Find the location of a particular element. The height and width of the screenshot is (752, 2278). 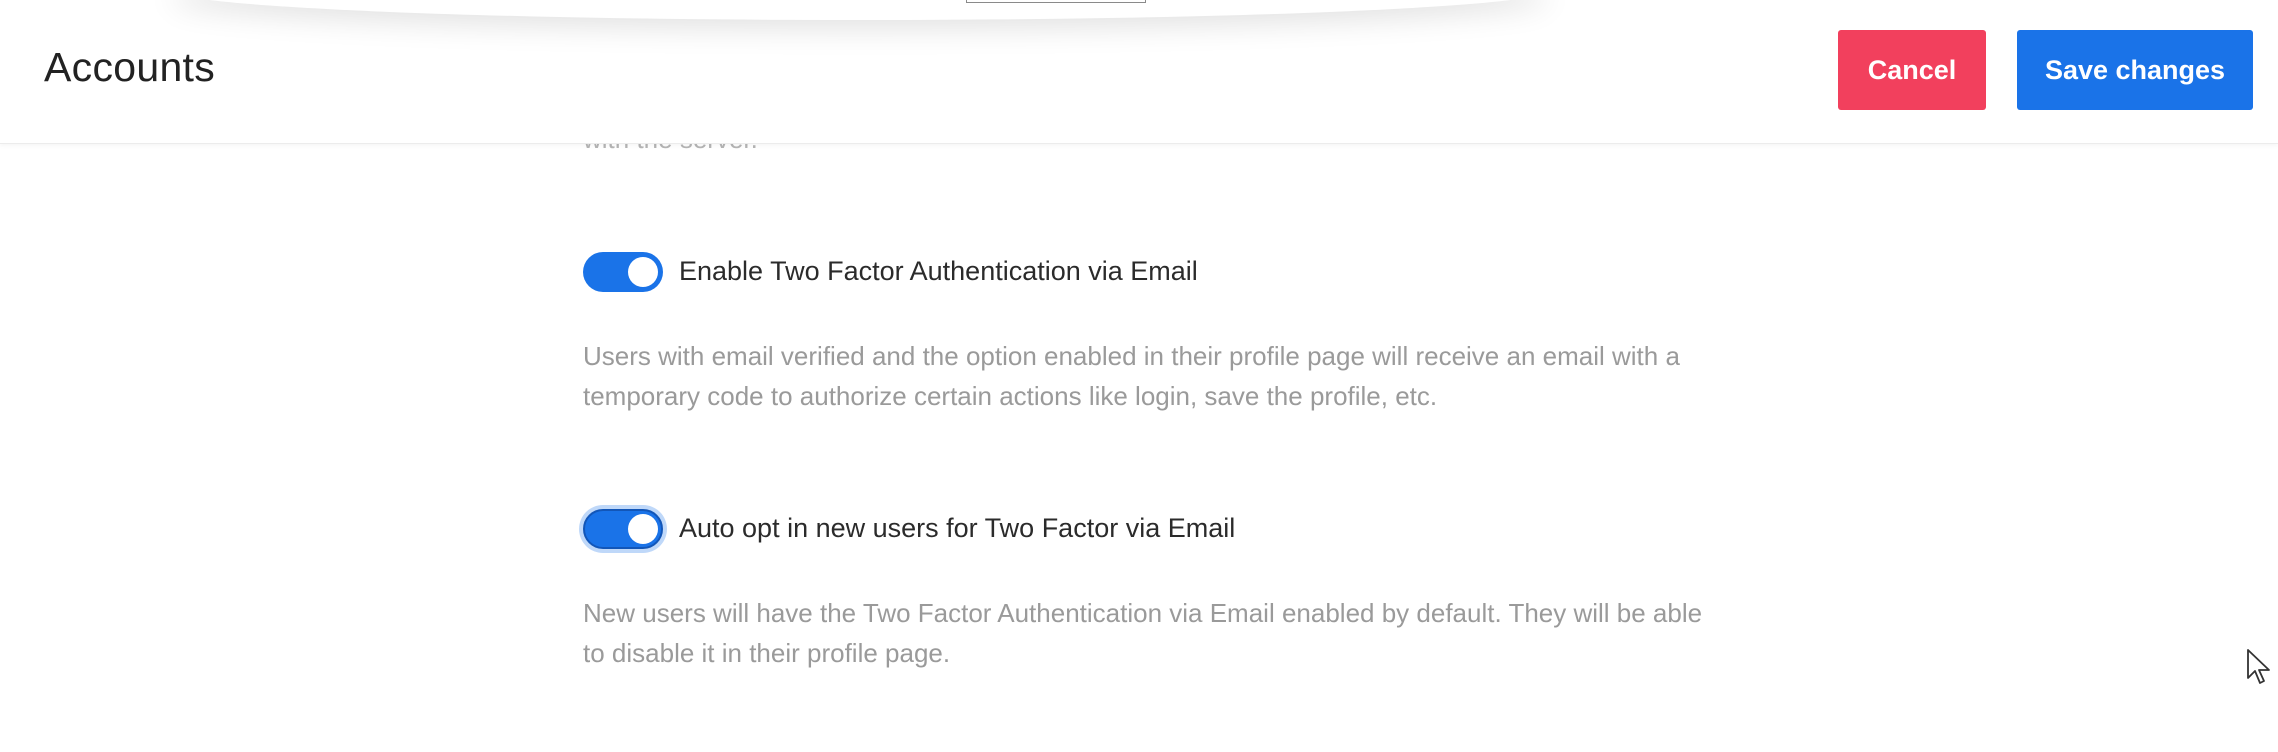

top-tab-edge is located at coordinates (1056, 1).